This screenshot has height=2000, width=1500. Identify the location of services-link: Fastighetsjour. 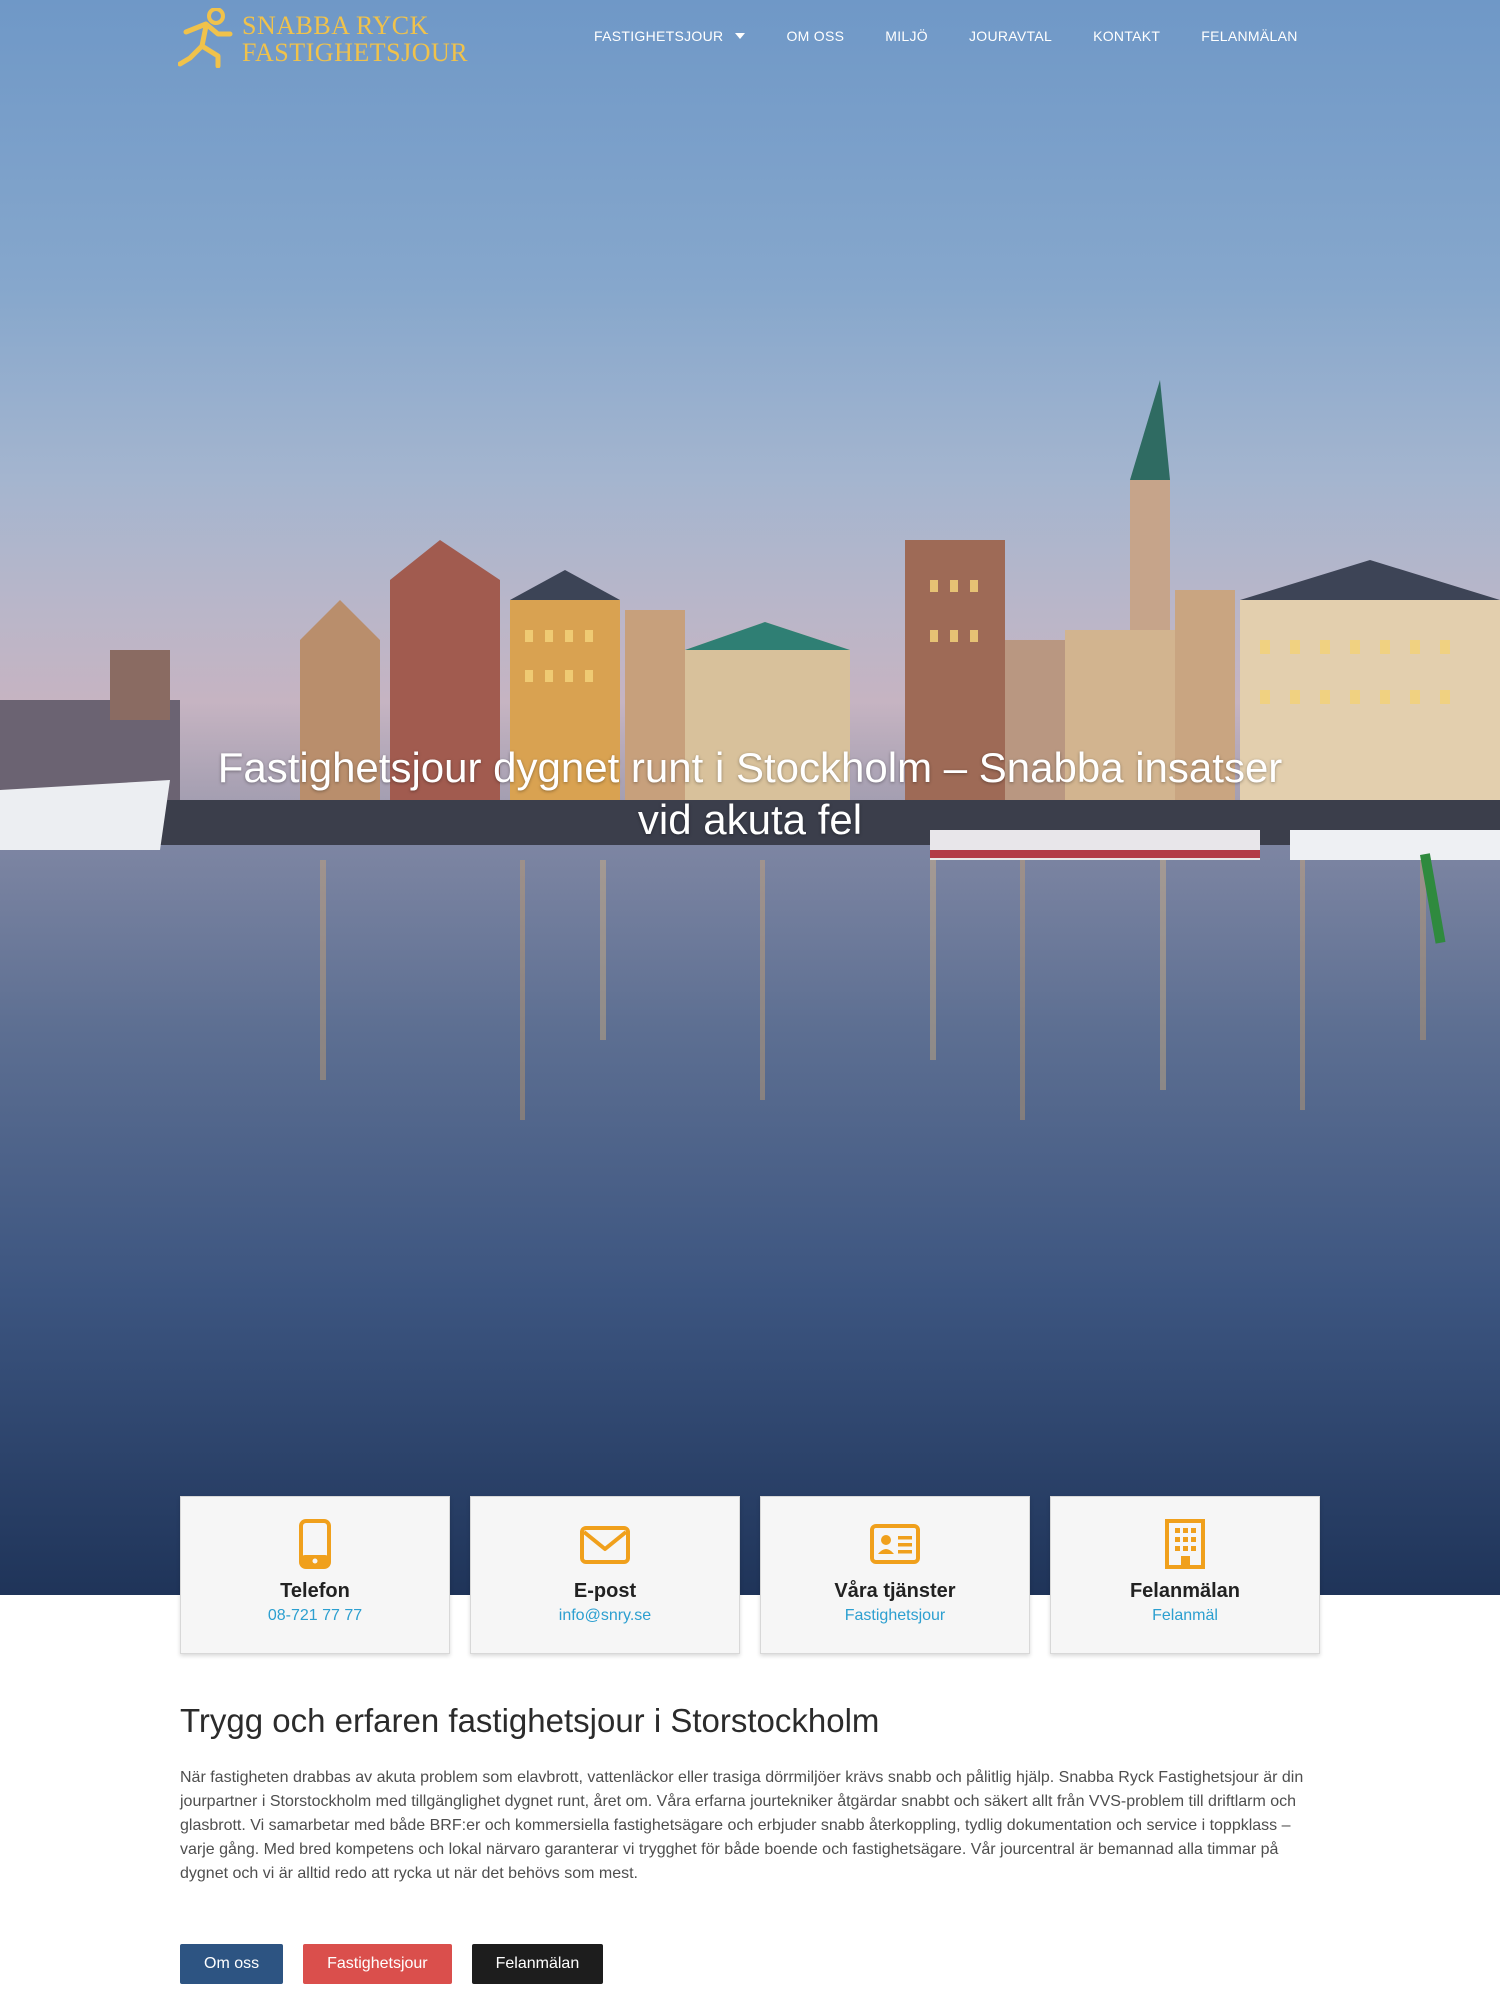
(895, 1616).